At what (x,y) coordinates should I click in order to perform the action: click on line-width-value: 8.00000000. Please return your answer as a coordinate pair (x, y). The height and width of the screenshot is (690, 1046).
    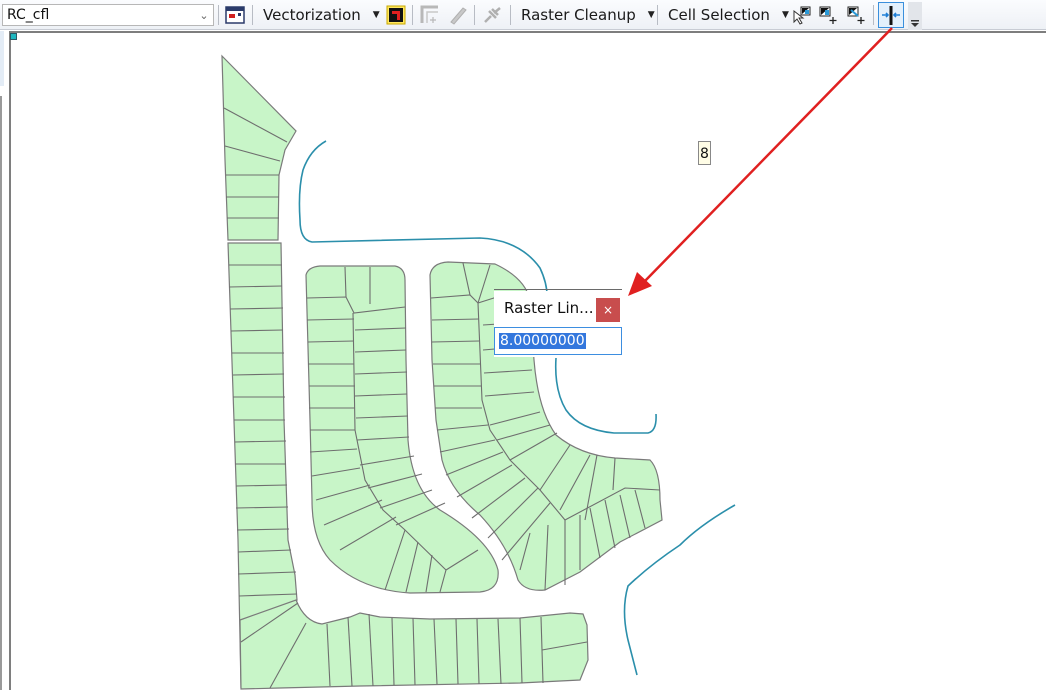
    Looking at the image, I should click on (542, 341).